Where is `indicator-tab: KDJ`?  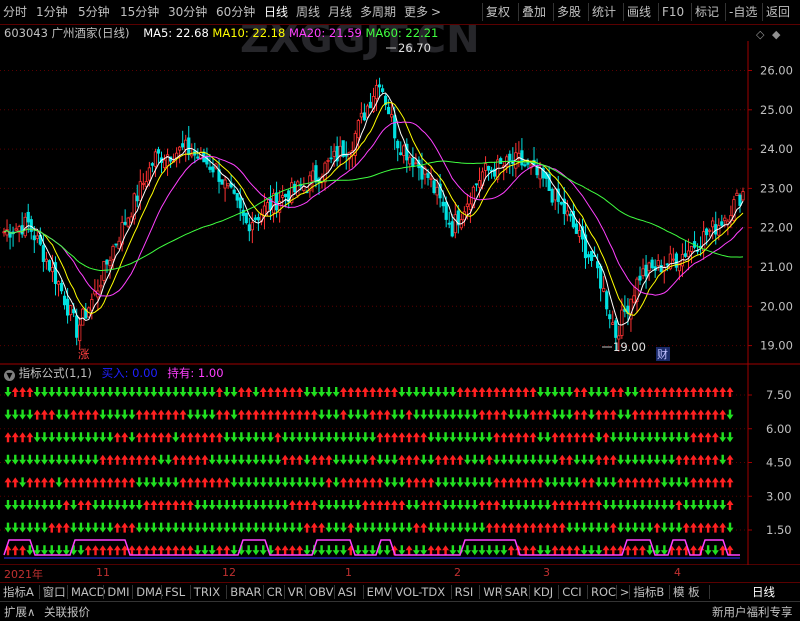 indicator-tab: KDJ is located at coordinates (543, 592).